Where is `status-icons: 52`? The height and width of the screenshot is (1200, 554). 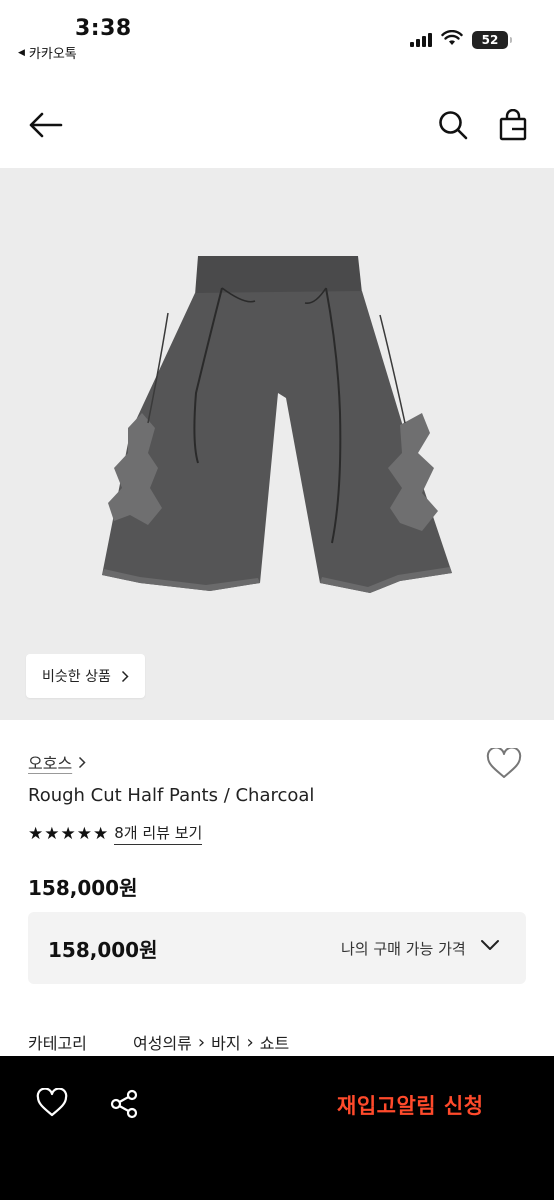
status-icons: 52 is located at coordinates (461, 39).